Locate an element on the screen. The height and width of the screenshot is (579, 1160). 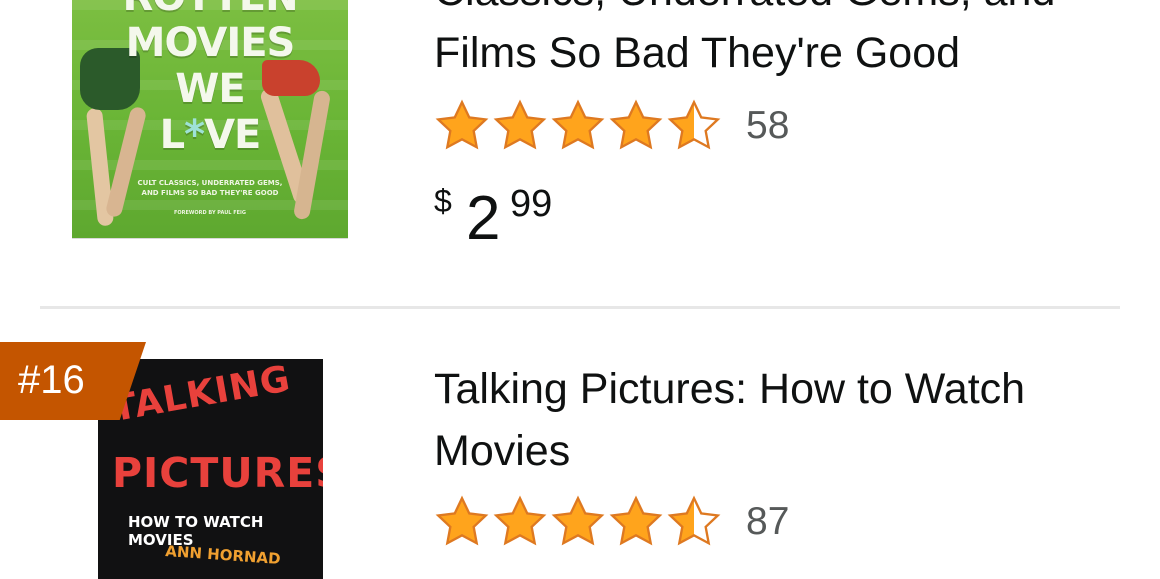
rank-label: #16 is located at coordinates (51, 380).